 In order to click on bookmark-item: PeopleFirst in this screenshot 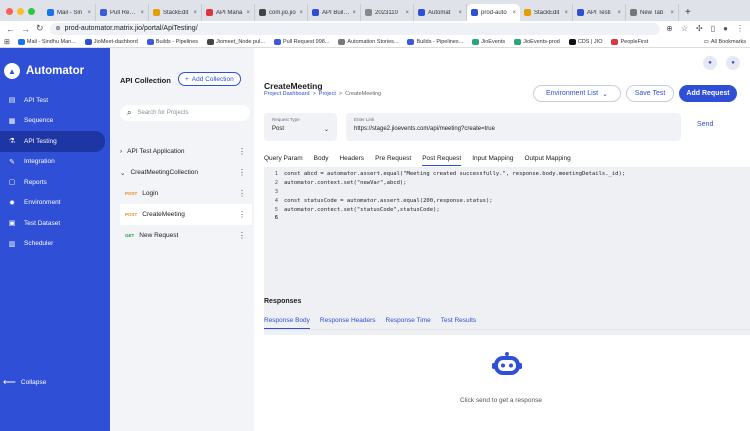, I will do `click(629, 41)`.